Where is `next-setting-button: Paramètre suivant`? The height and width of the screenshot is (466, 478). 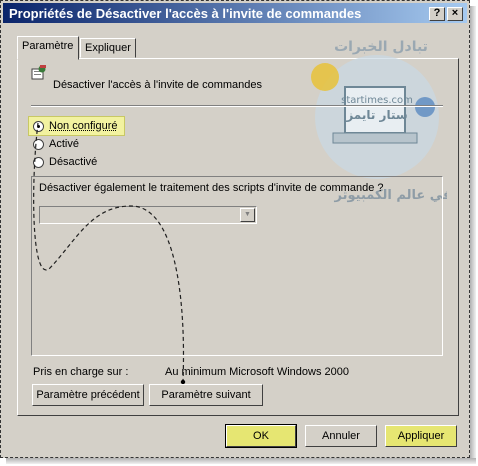 next-setting-button: Paramètre suivant is located at coordinates (206, 395).